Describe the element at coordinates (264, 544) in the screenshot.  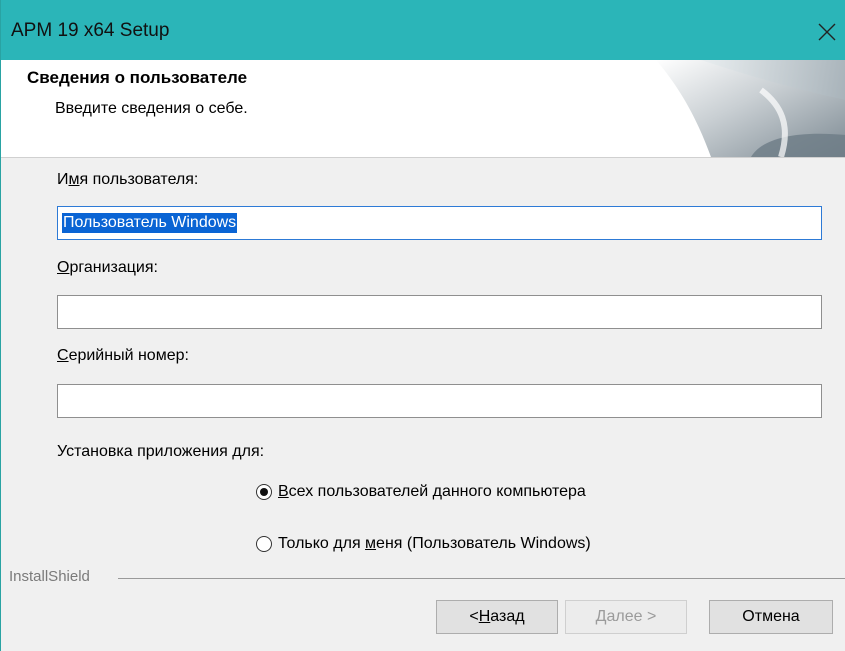
I see `radio-unselected-icon` at that location.